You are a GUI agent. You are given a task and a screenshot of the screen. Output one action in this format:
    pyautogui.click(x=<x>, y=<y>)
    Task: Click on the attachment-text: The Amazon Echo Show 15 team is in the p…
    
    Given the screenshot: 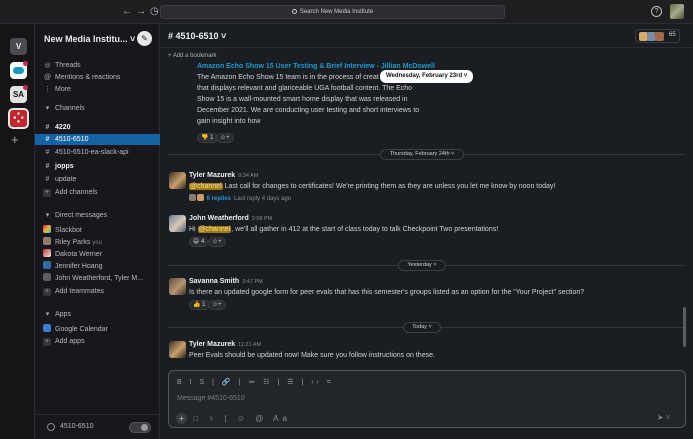 What is the action you would take?
    pyautogui.click(x=288, y=77)
    